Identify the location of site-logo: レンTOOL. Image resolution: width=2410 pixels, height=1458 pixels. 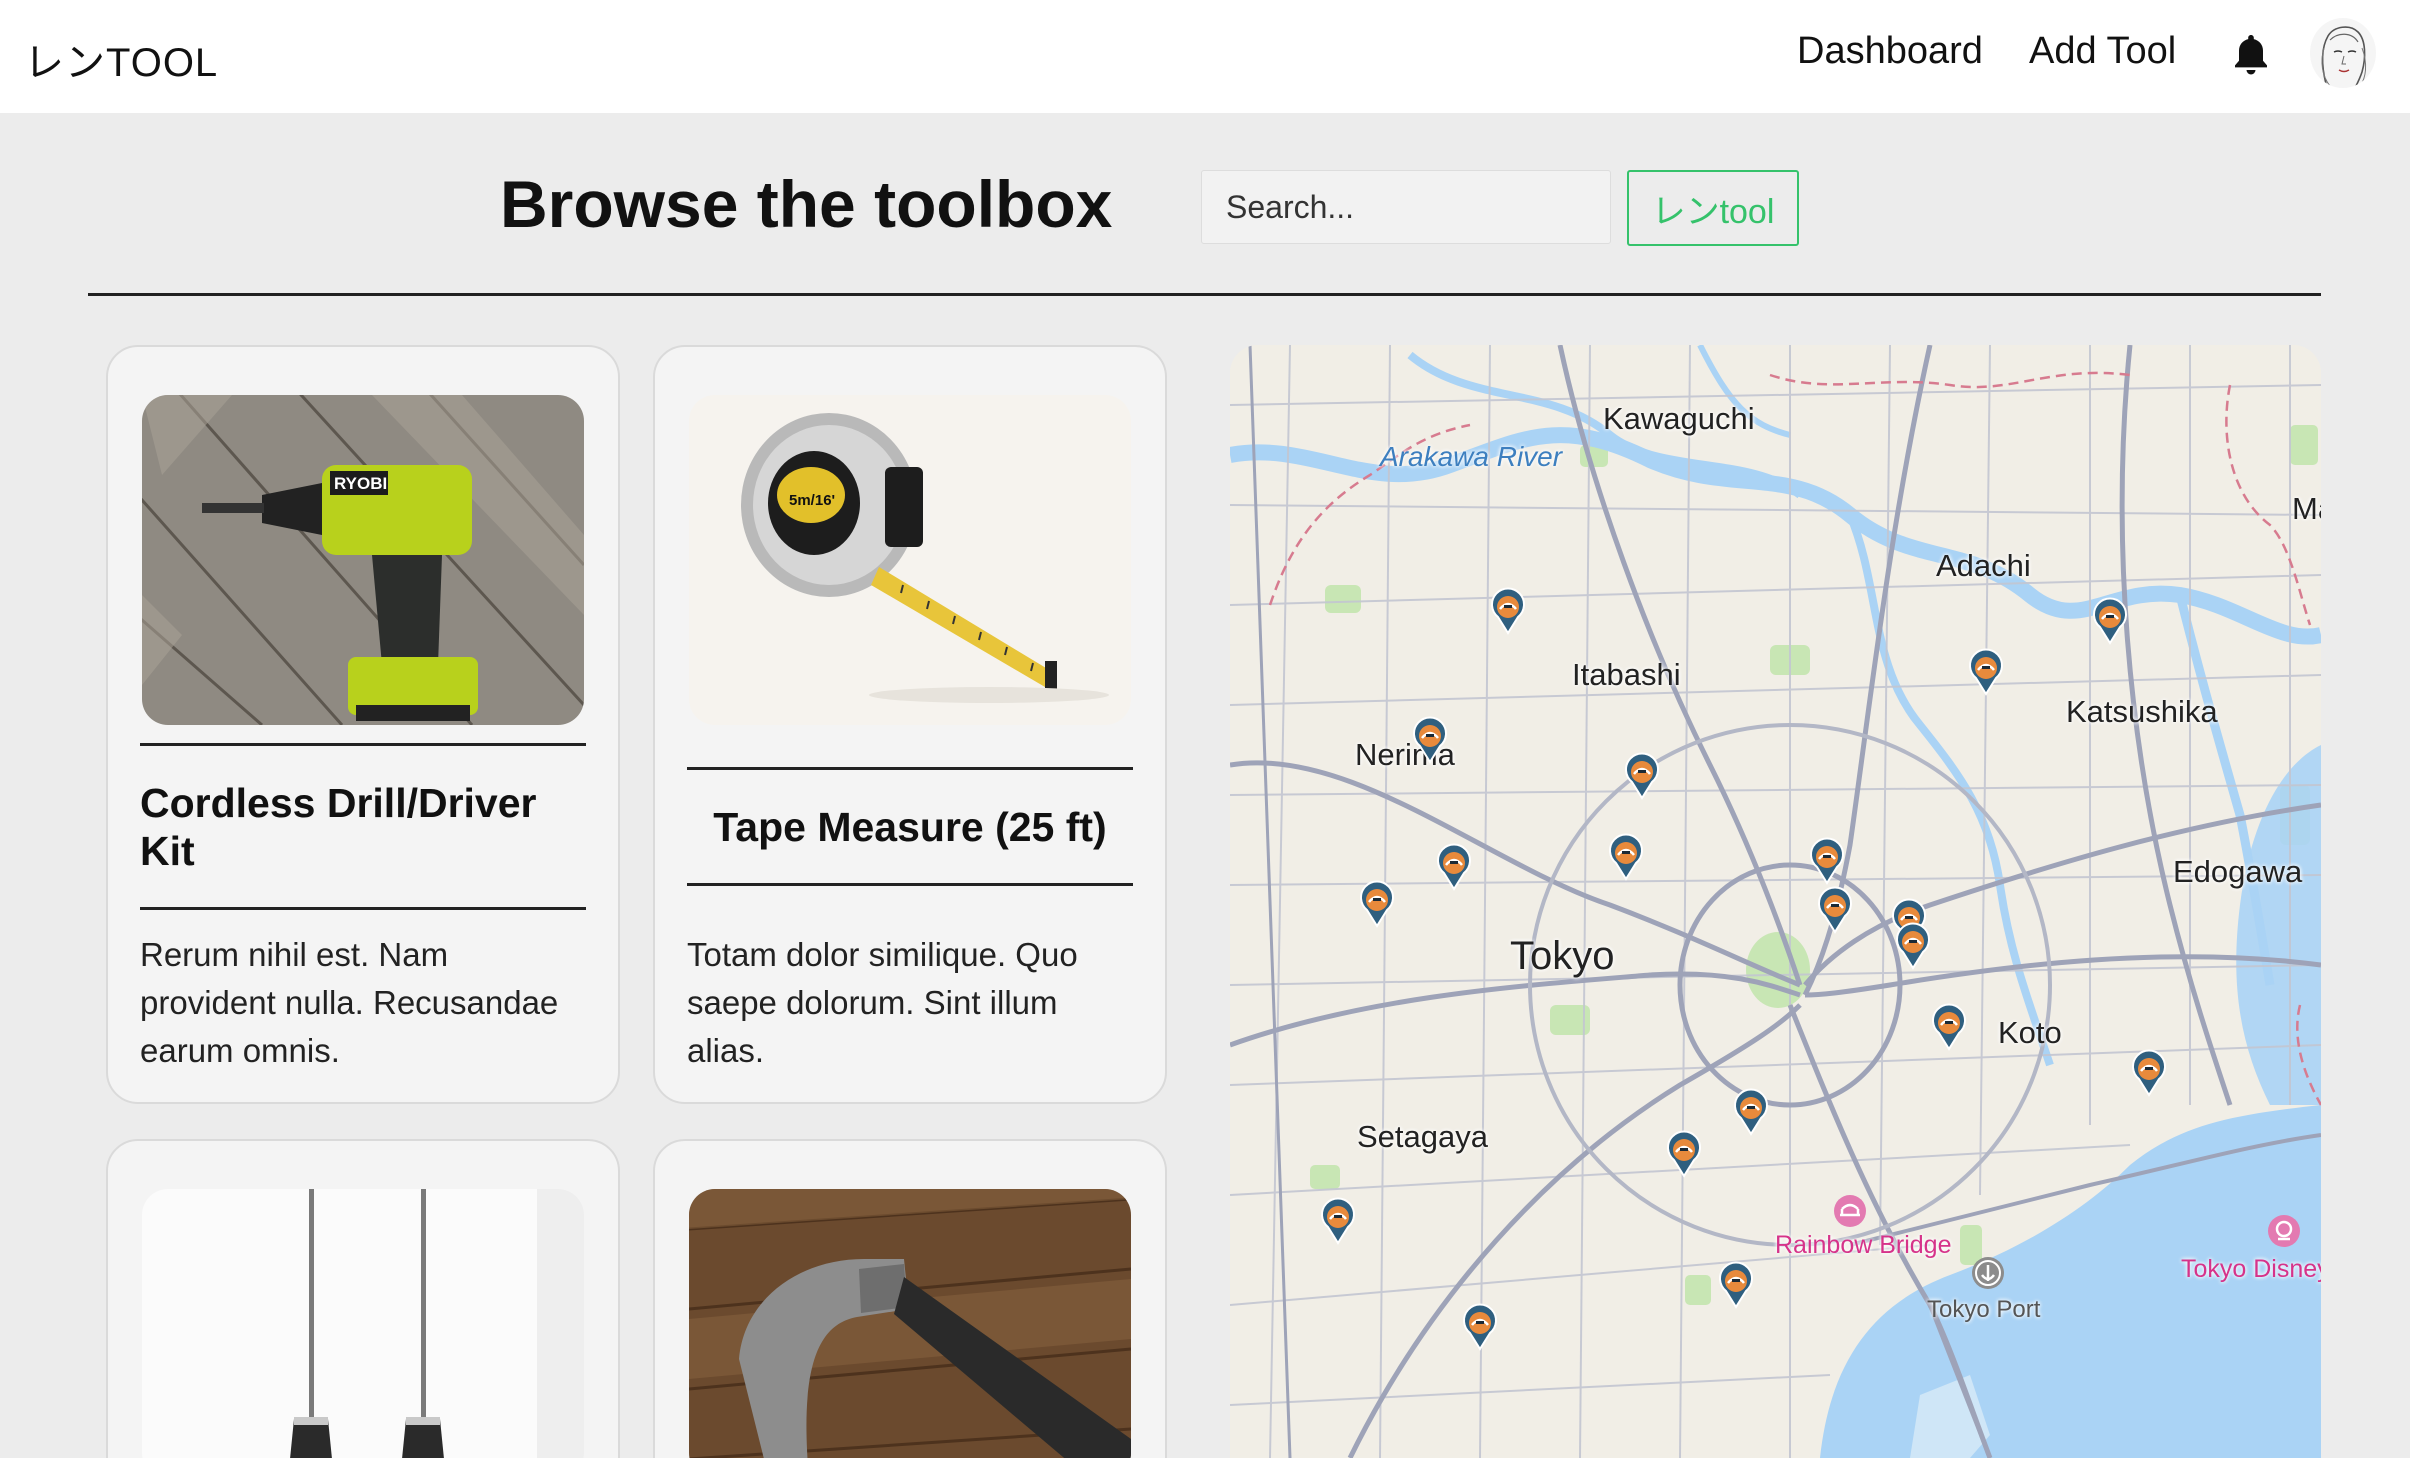
(121, 59).